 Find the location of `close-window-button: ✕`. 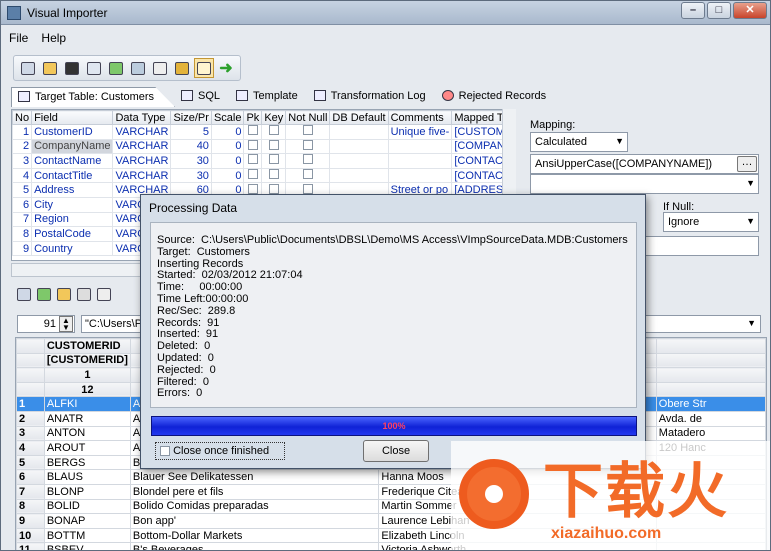

close-window-button: ✕ is located at coordinates (750, 10).